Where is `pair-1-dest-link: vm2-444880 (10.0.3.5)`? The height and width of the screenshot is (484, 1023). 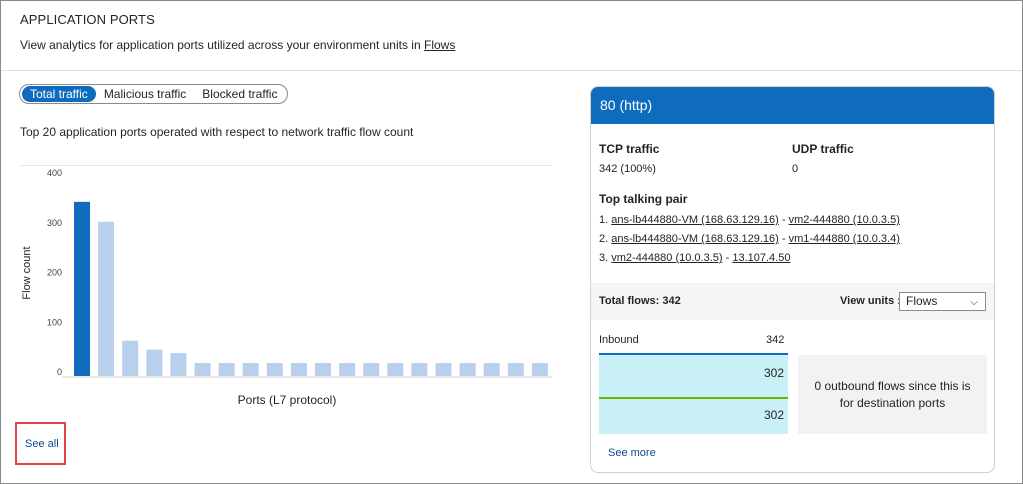 pair-1-dest-link: vm2-444880 (10.0.3.5) is located at coordinates (844, 220).